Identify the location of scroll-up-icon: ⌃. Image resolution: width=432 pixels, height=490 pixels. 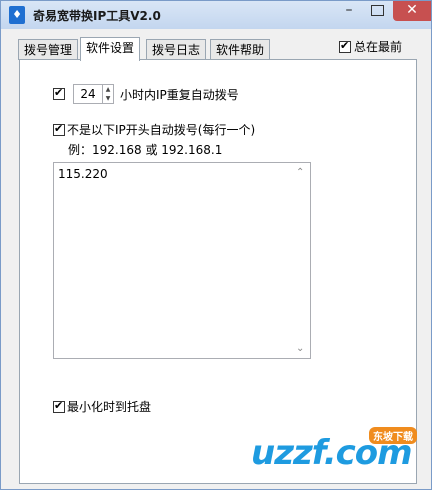
(300, 172).